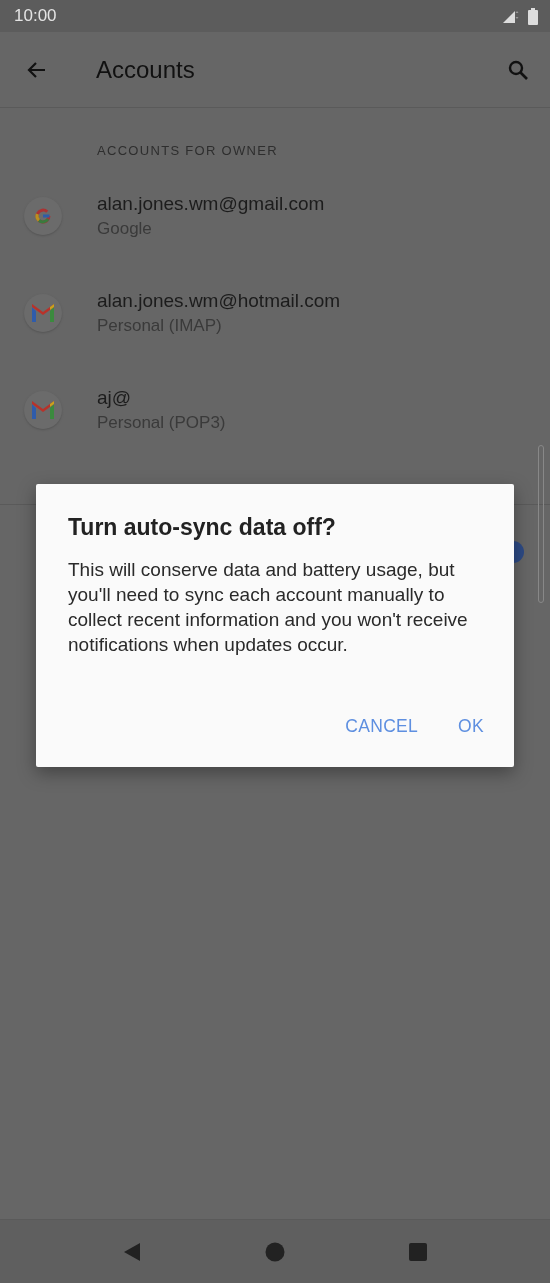 The height and width of the screenshot is (1283, 550). I want to click on dialog-title: Turn auto-sync data off?, so click(202, 527).